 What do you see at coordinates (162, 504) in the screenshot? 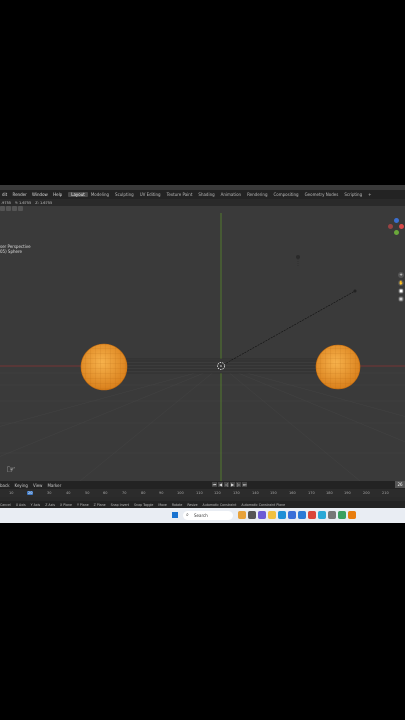
I see `status-move: Move` at bounding box center [162, 504].